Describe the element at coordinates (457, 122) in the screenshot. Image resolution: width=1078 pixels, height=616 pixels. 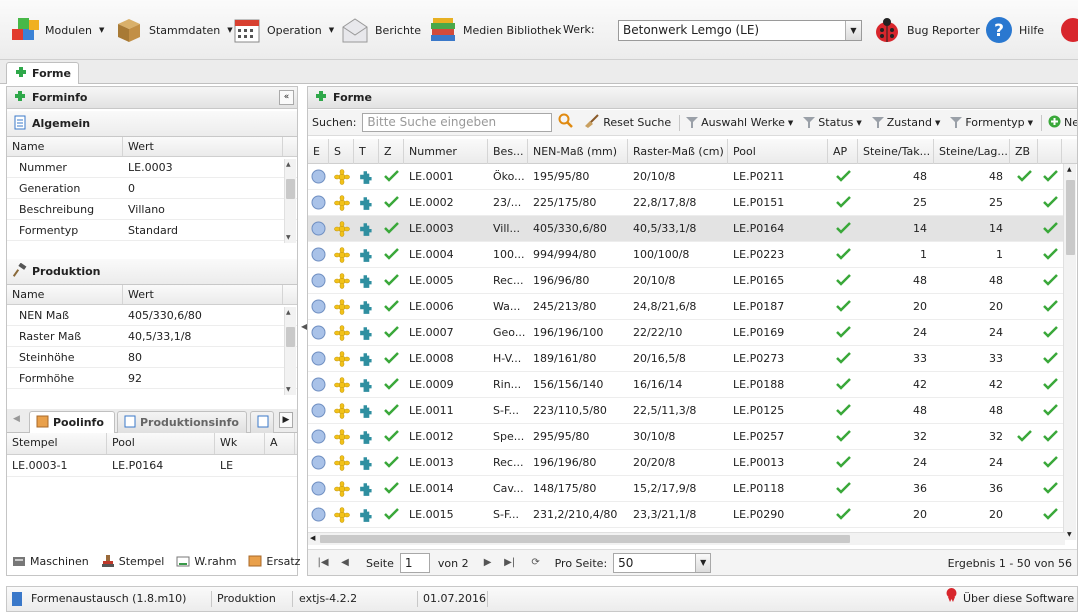
I see `search-input: Bitte Suche eingeben` at that location.